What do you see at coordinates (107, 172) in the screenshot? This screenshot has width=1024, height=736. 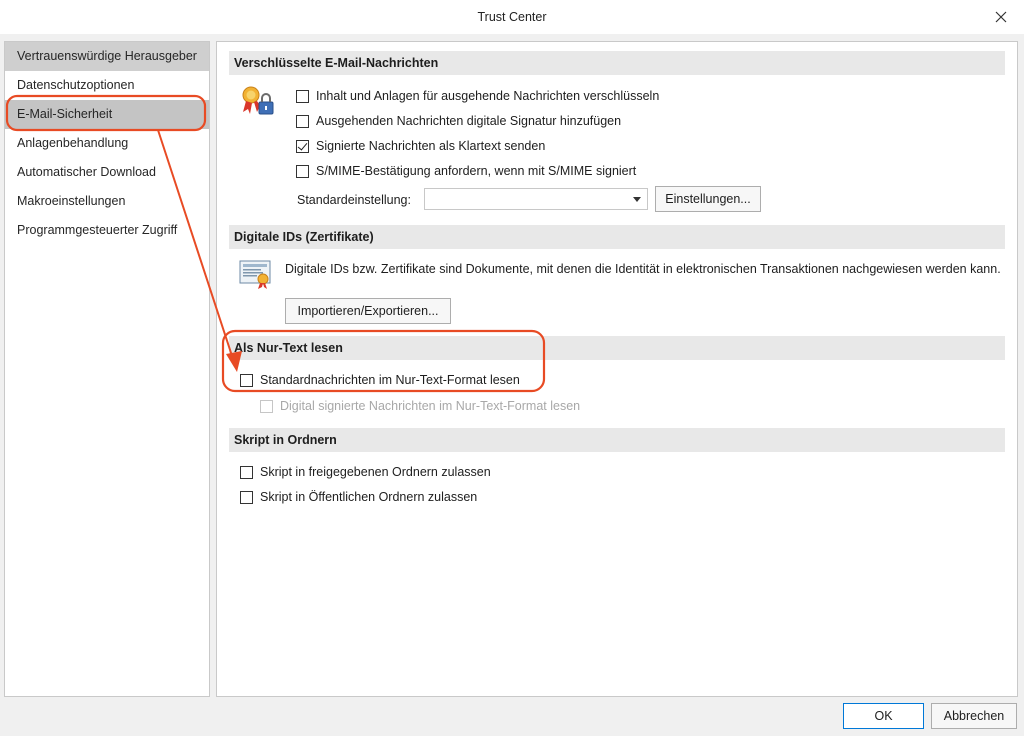 I see `sidebar-item-automatic-download: Automatischer Download` at bounding box center [107, 172].